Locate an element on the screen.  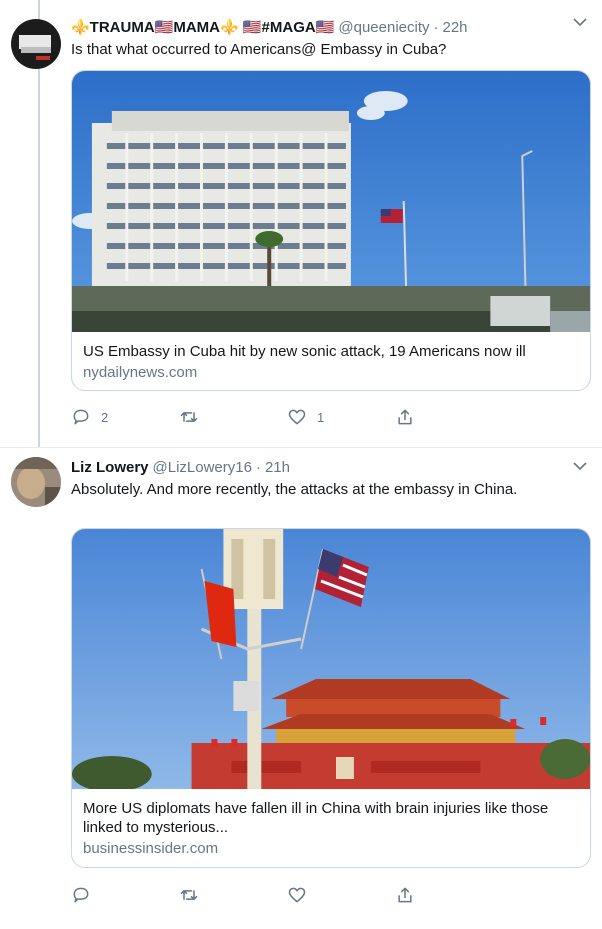
reply-count: 2 is located at coordinates (105, 417).